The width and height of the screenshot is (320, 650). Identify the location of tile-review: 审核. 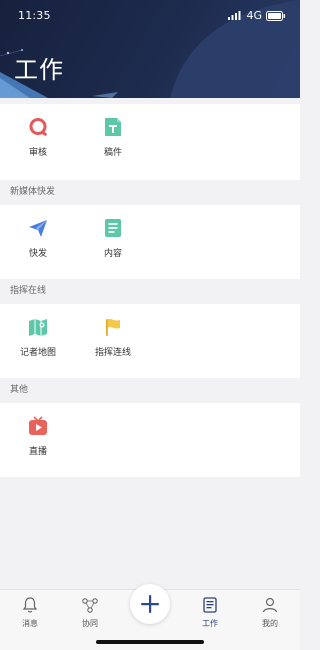
(38, 137).